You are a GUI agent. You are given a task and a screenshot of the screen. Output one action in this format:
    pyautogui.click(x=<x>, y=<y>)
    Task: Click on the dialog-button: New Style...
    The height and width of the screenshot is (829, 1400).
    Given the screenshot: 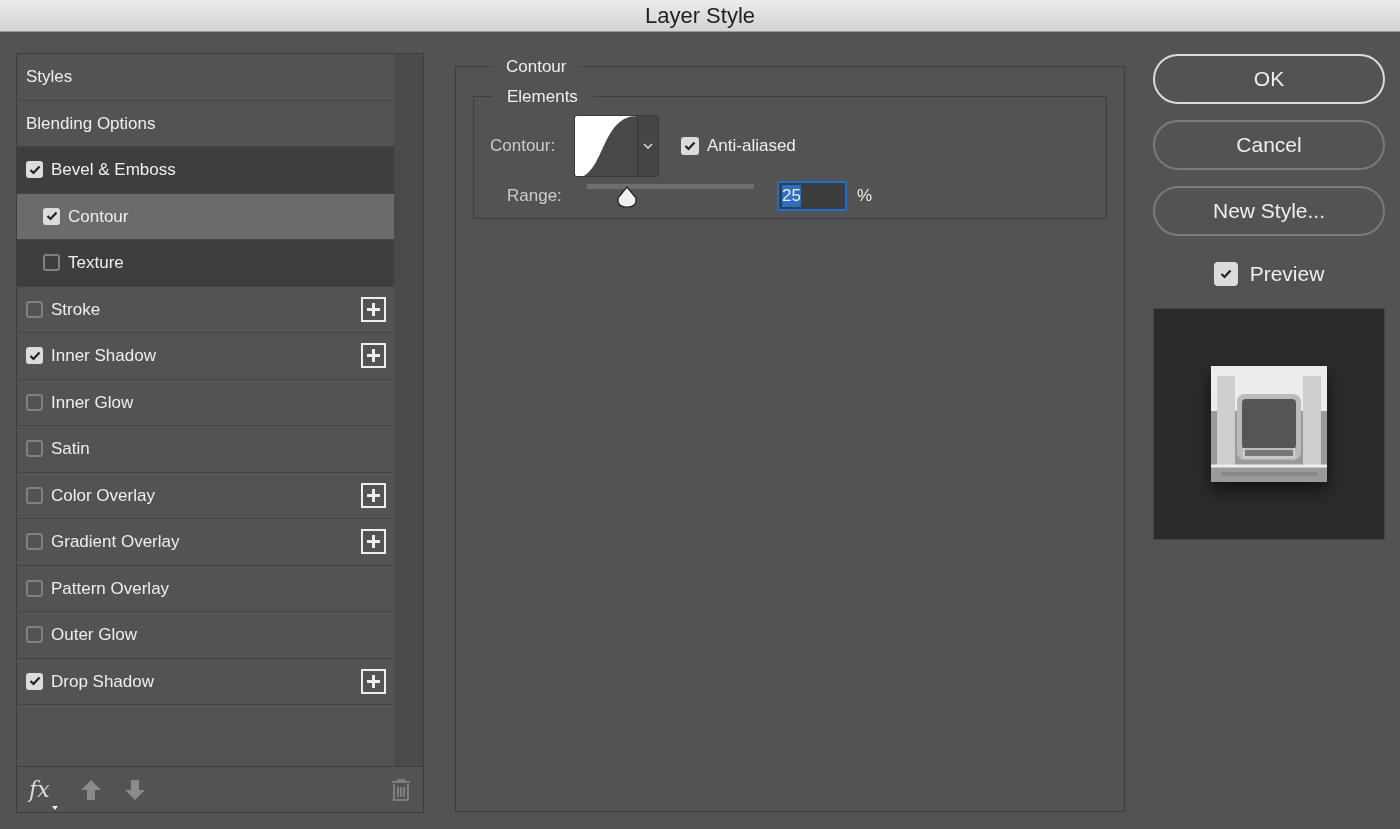 What is the action you would take?
    pyautogui.click(x=1269, y=211)
    